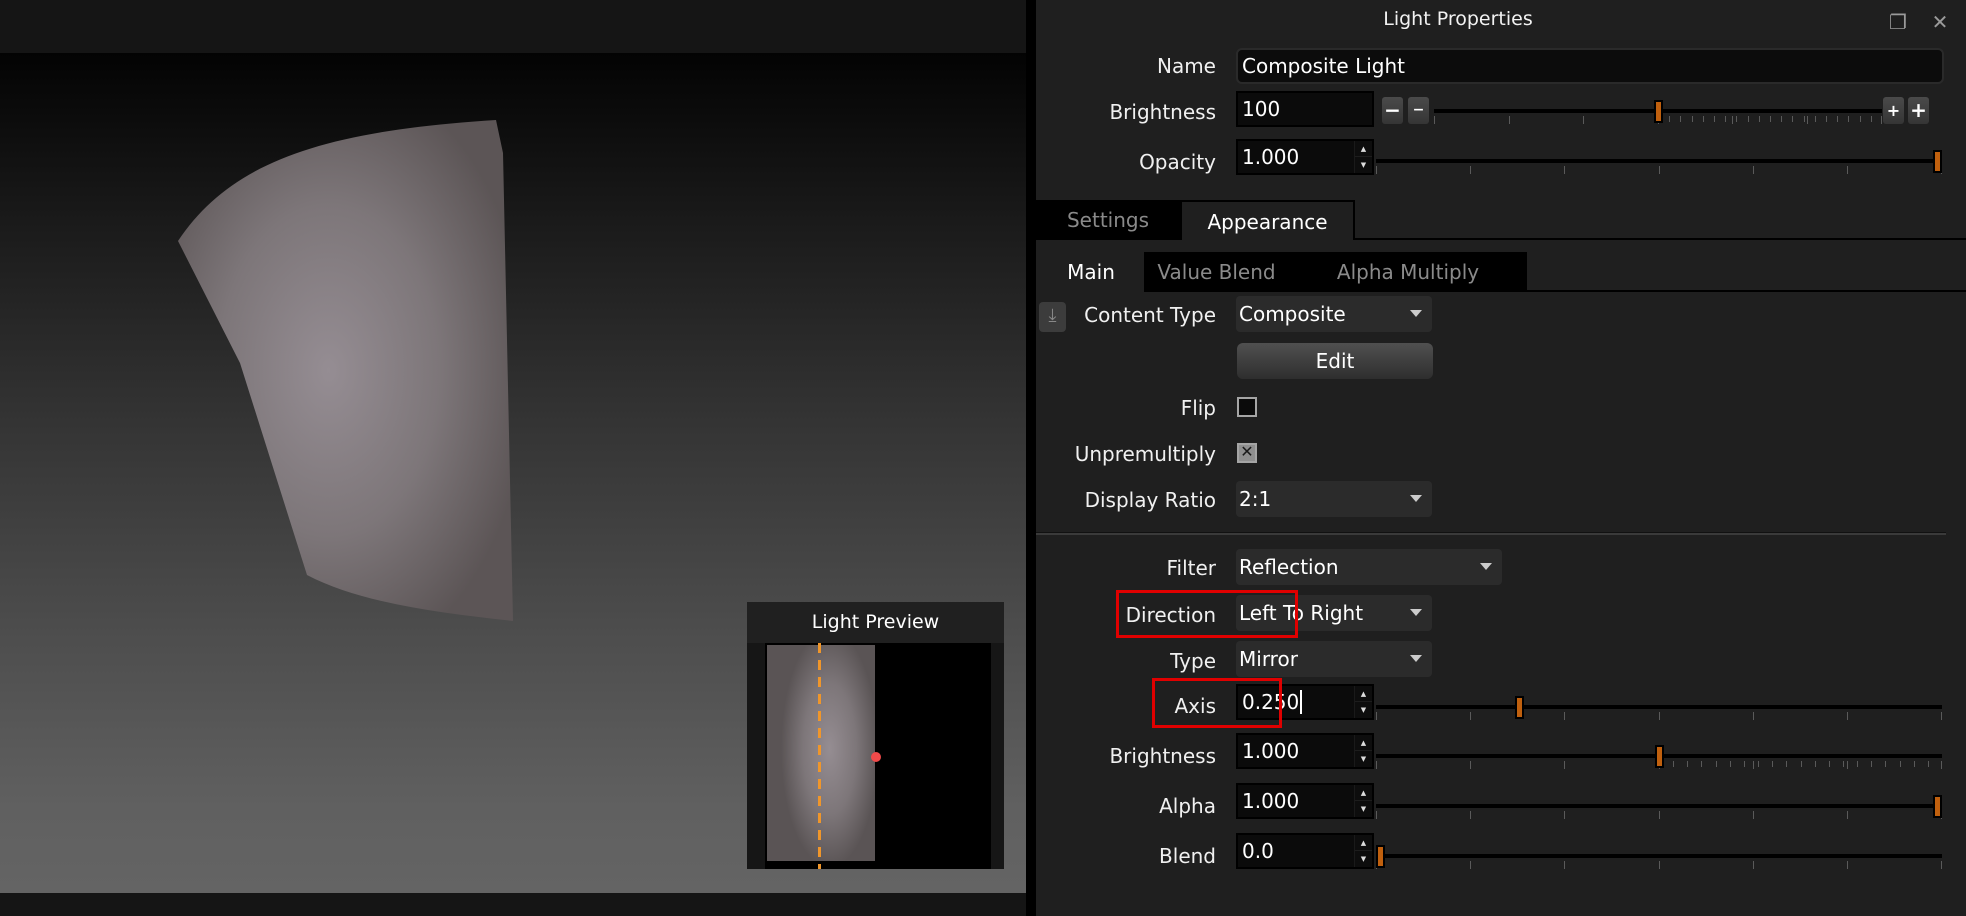 The height and width of the screenshot is (916, 1966). I want to click on display-ratio-dropdown: 2:1, so click(1334, 499).